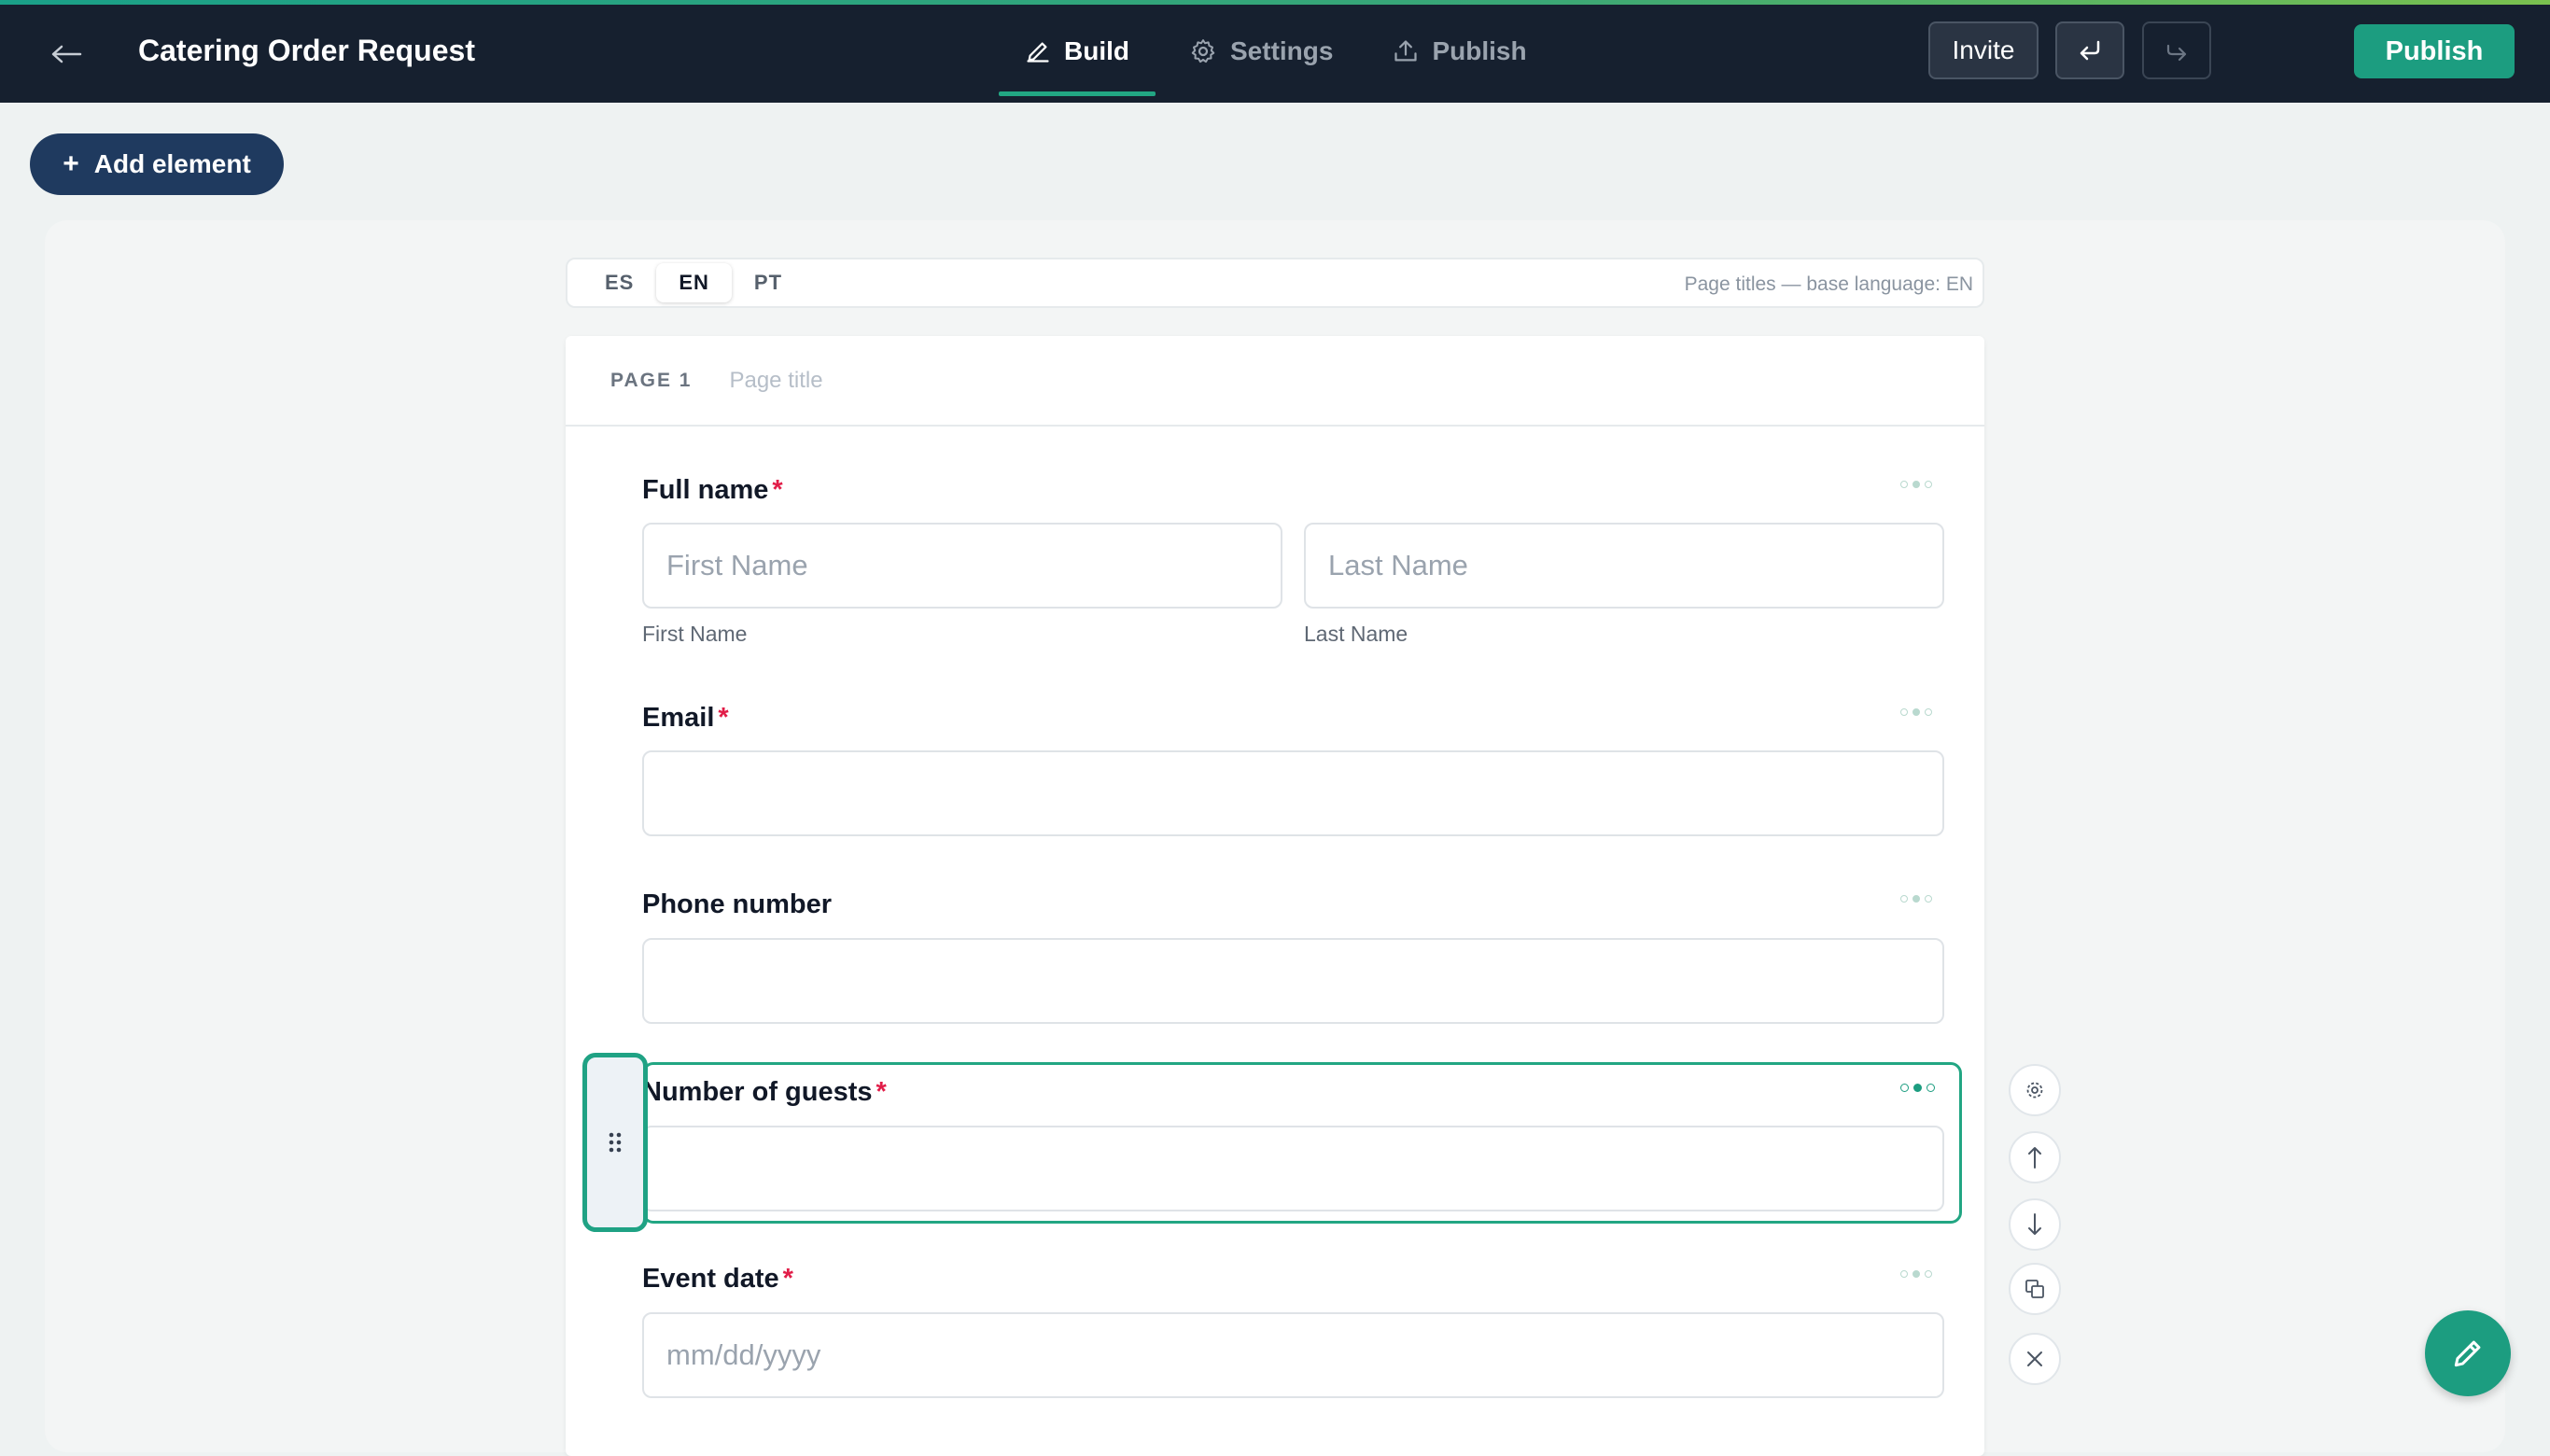 This screenshot has height=1456, width=2550. I want to click on back-button, so click(66, 54).